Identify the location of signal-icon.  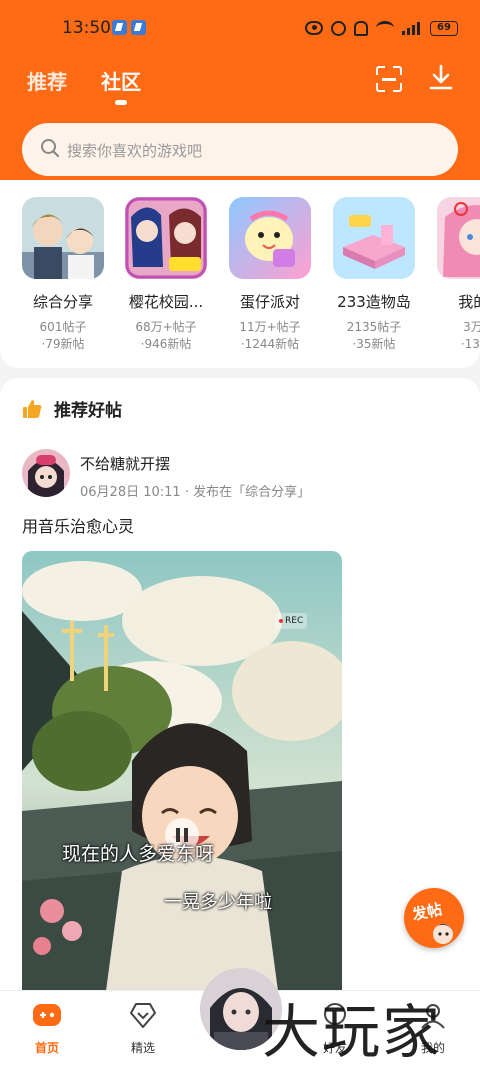
(412, 28).